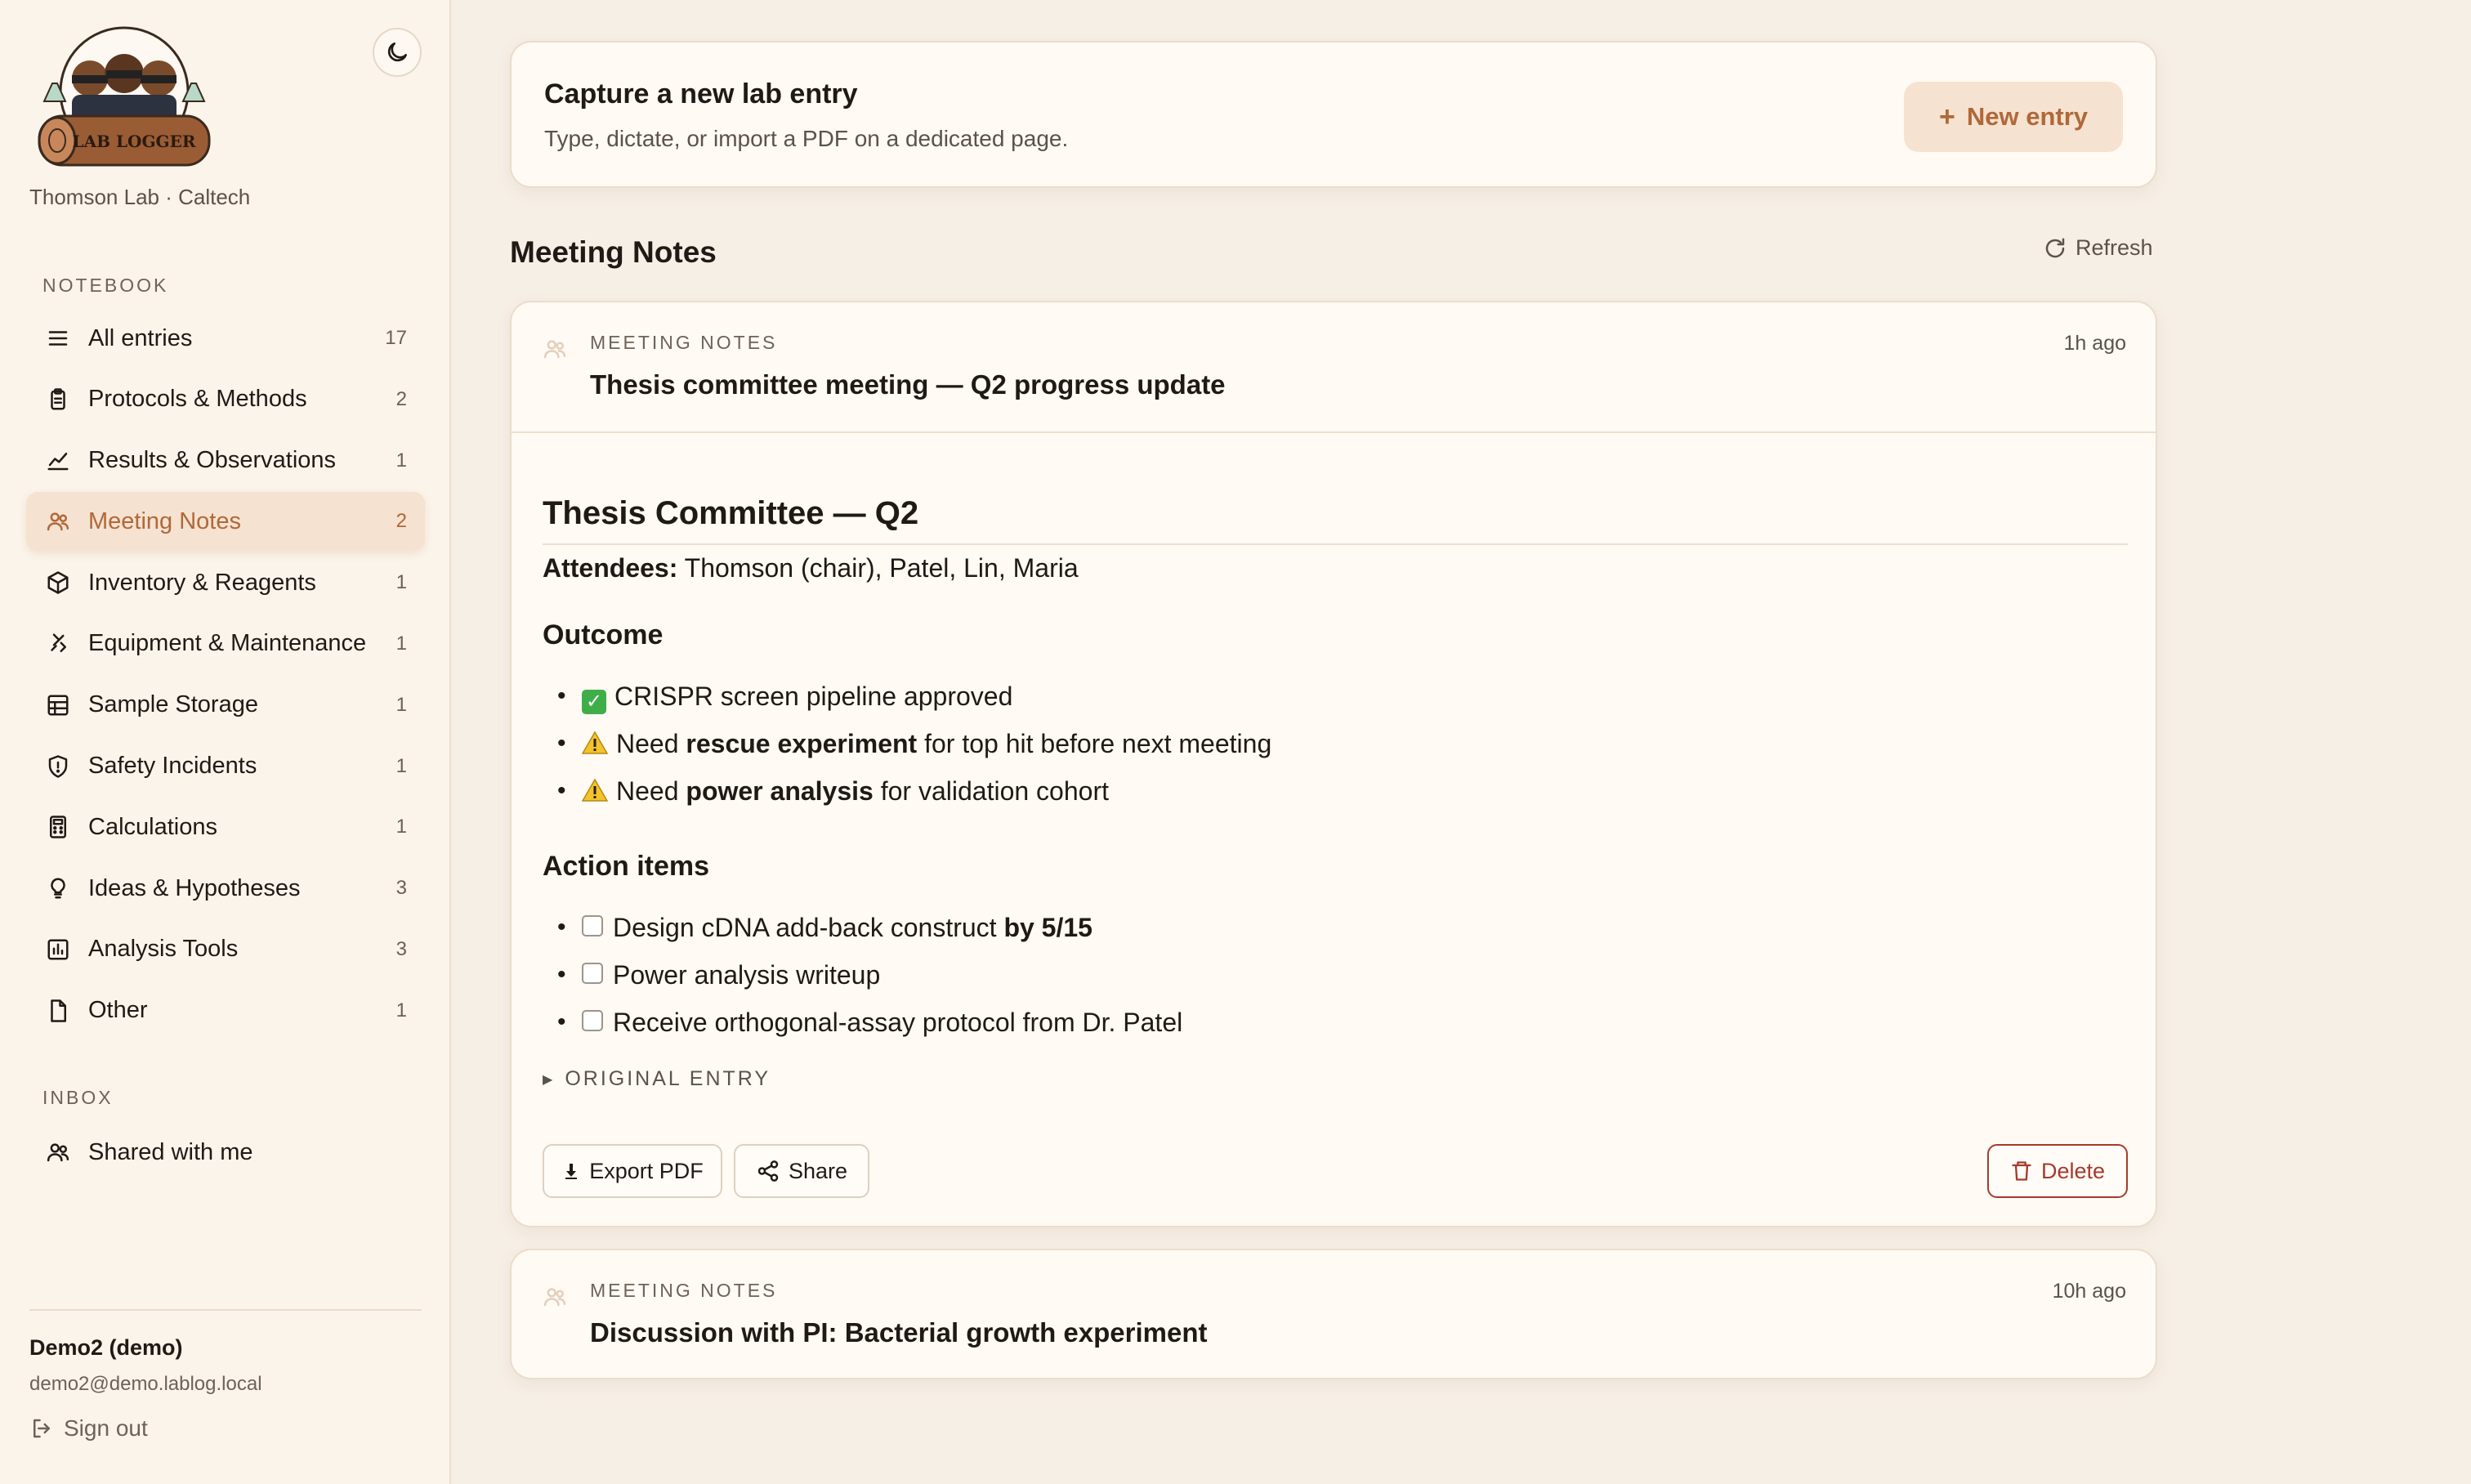 Image resolution: width=2471 pixels, height=1484 pixels. I want to click on user-name: Demo2 (demo), so click(106, 1347).